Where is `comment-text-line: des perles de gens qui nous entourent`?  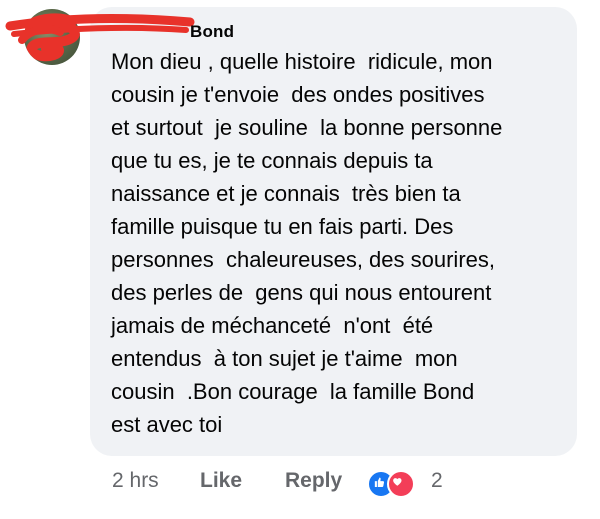
comment-text-line: des perles de gens qui nous entourent is located at coordinates (301, 292).